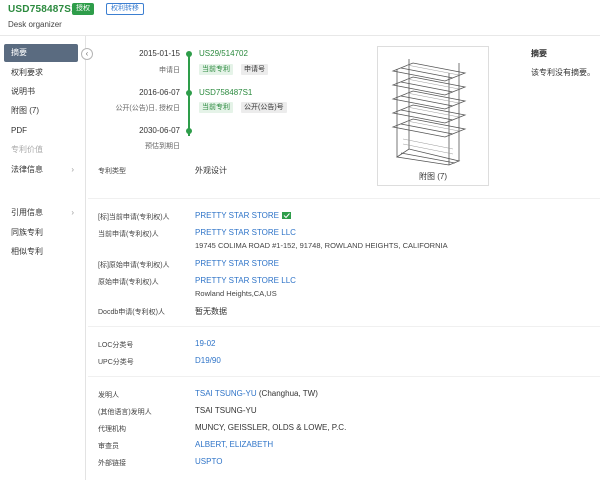 This screenshot has width=600, height=480. I want to click on sidebar-item-label: 专利价值, so click(27, 149).